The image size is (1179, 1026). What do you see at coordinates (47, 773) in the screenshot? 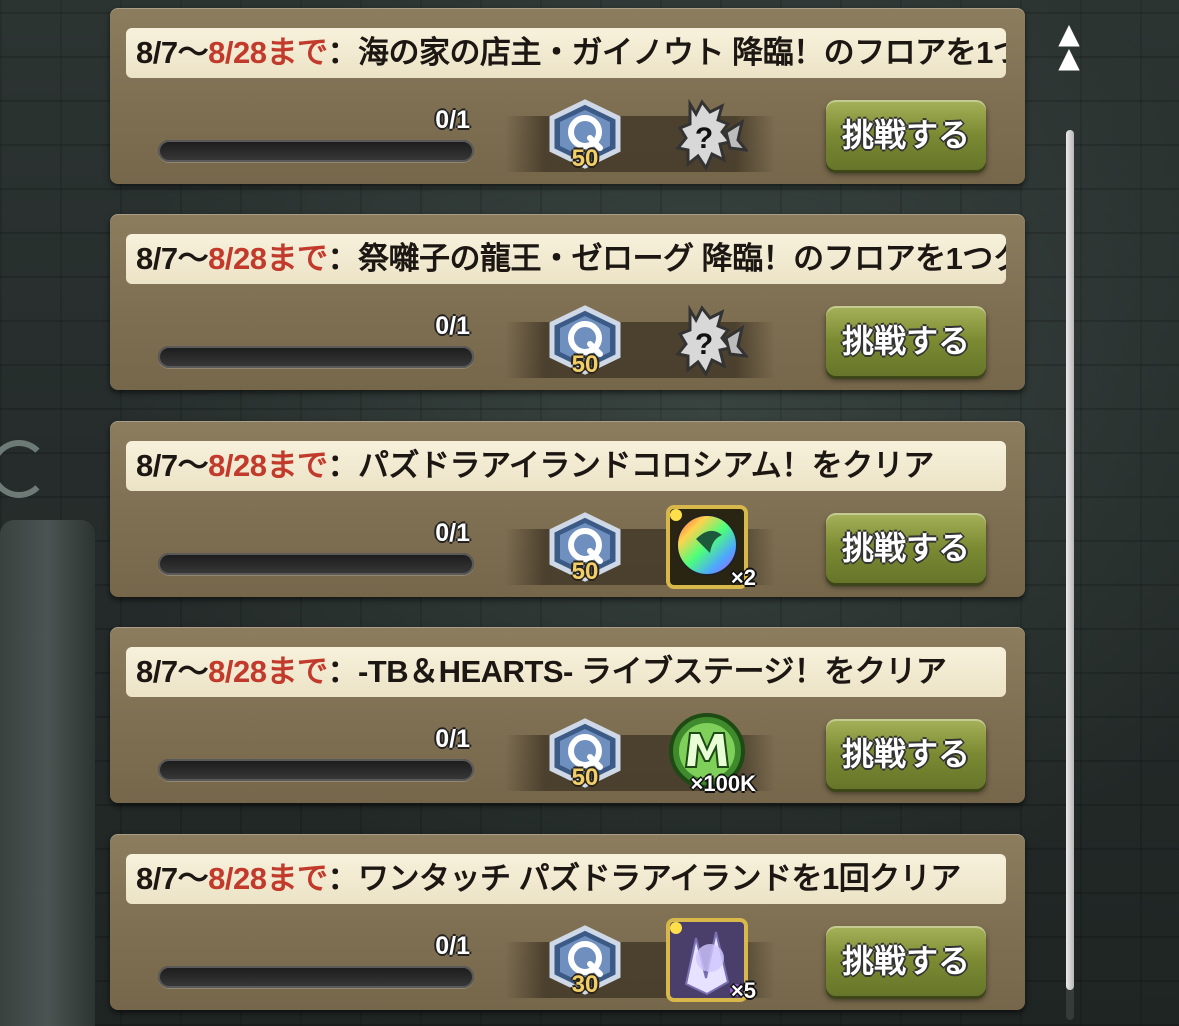
I see `background-pillar` at bounding box center [47, 773].